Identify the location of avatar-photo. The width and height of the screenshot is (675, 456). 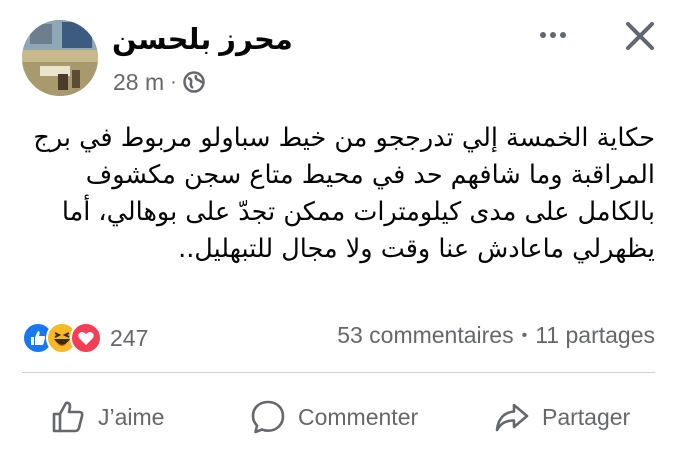
(60, 58).